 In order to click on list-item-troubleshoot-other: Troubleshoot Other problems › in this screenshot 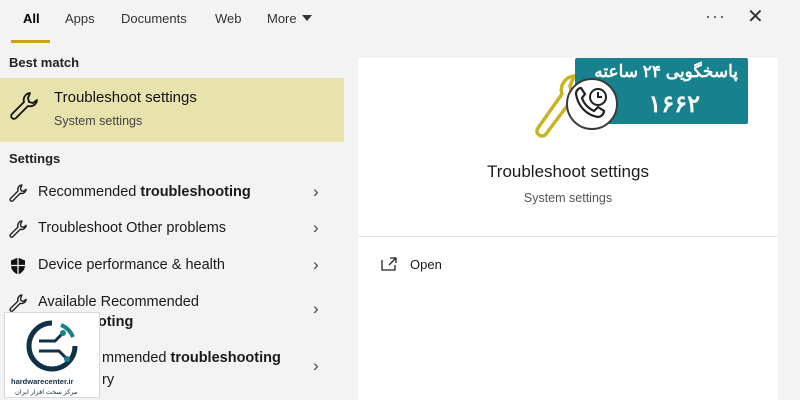, I will do `click(173, 229)`.